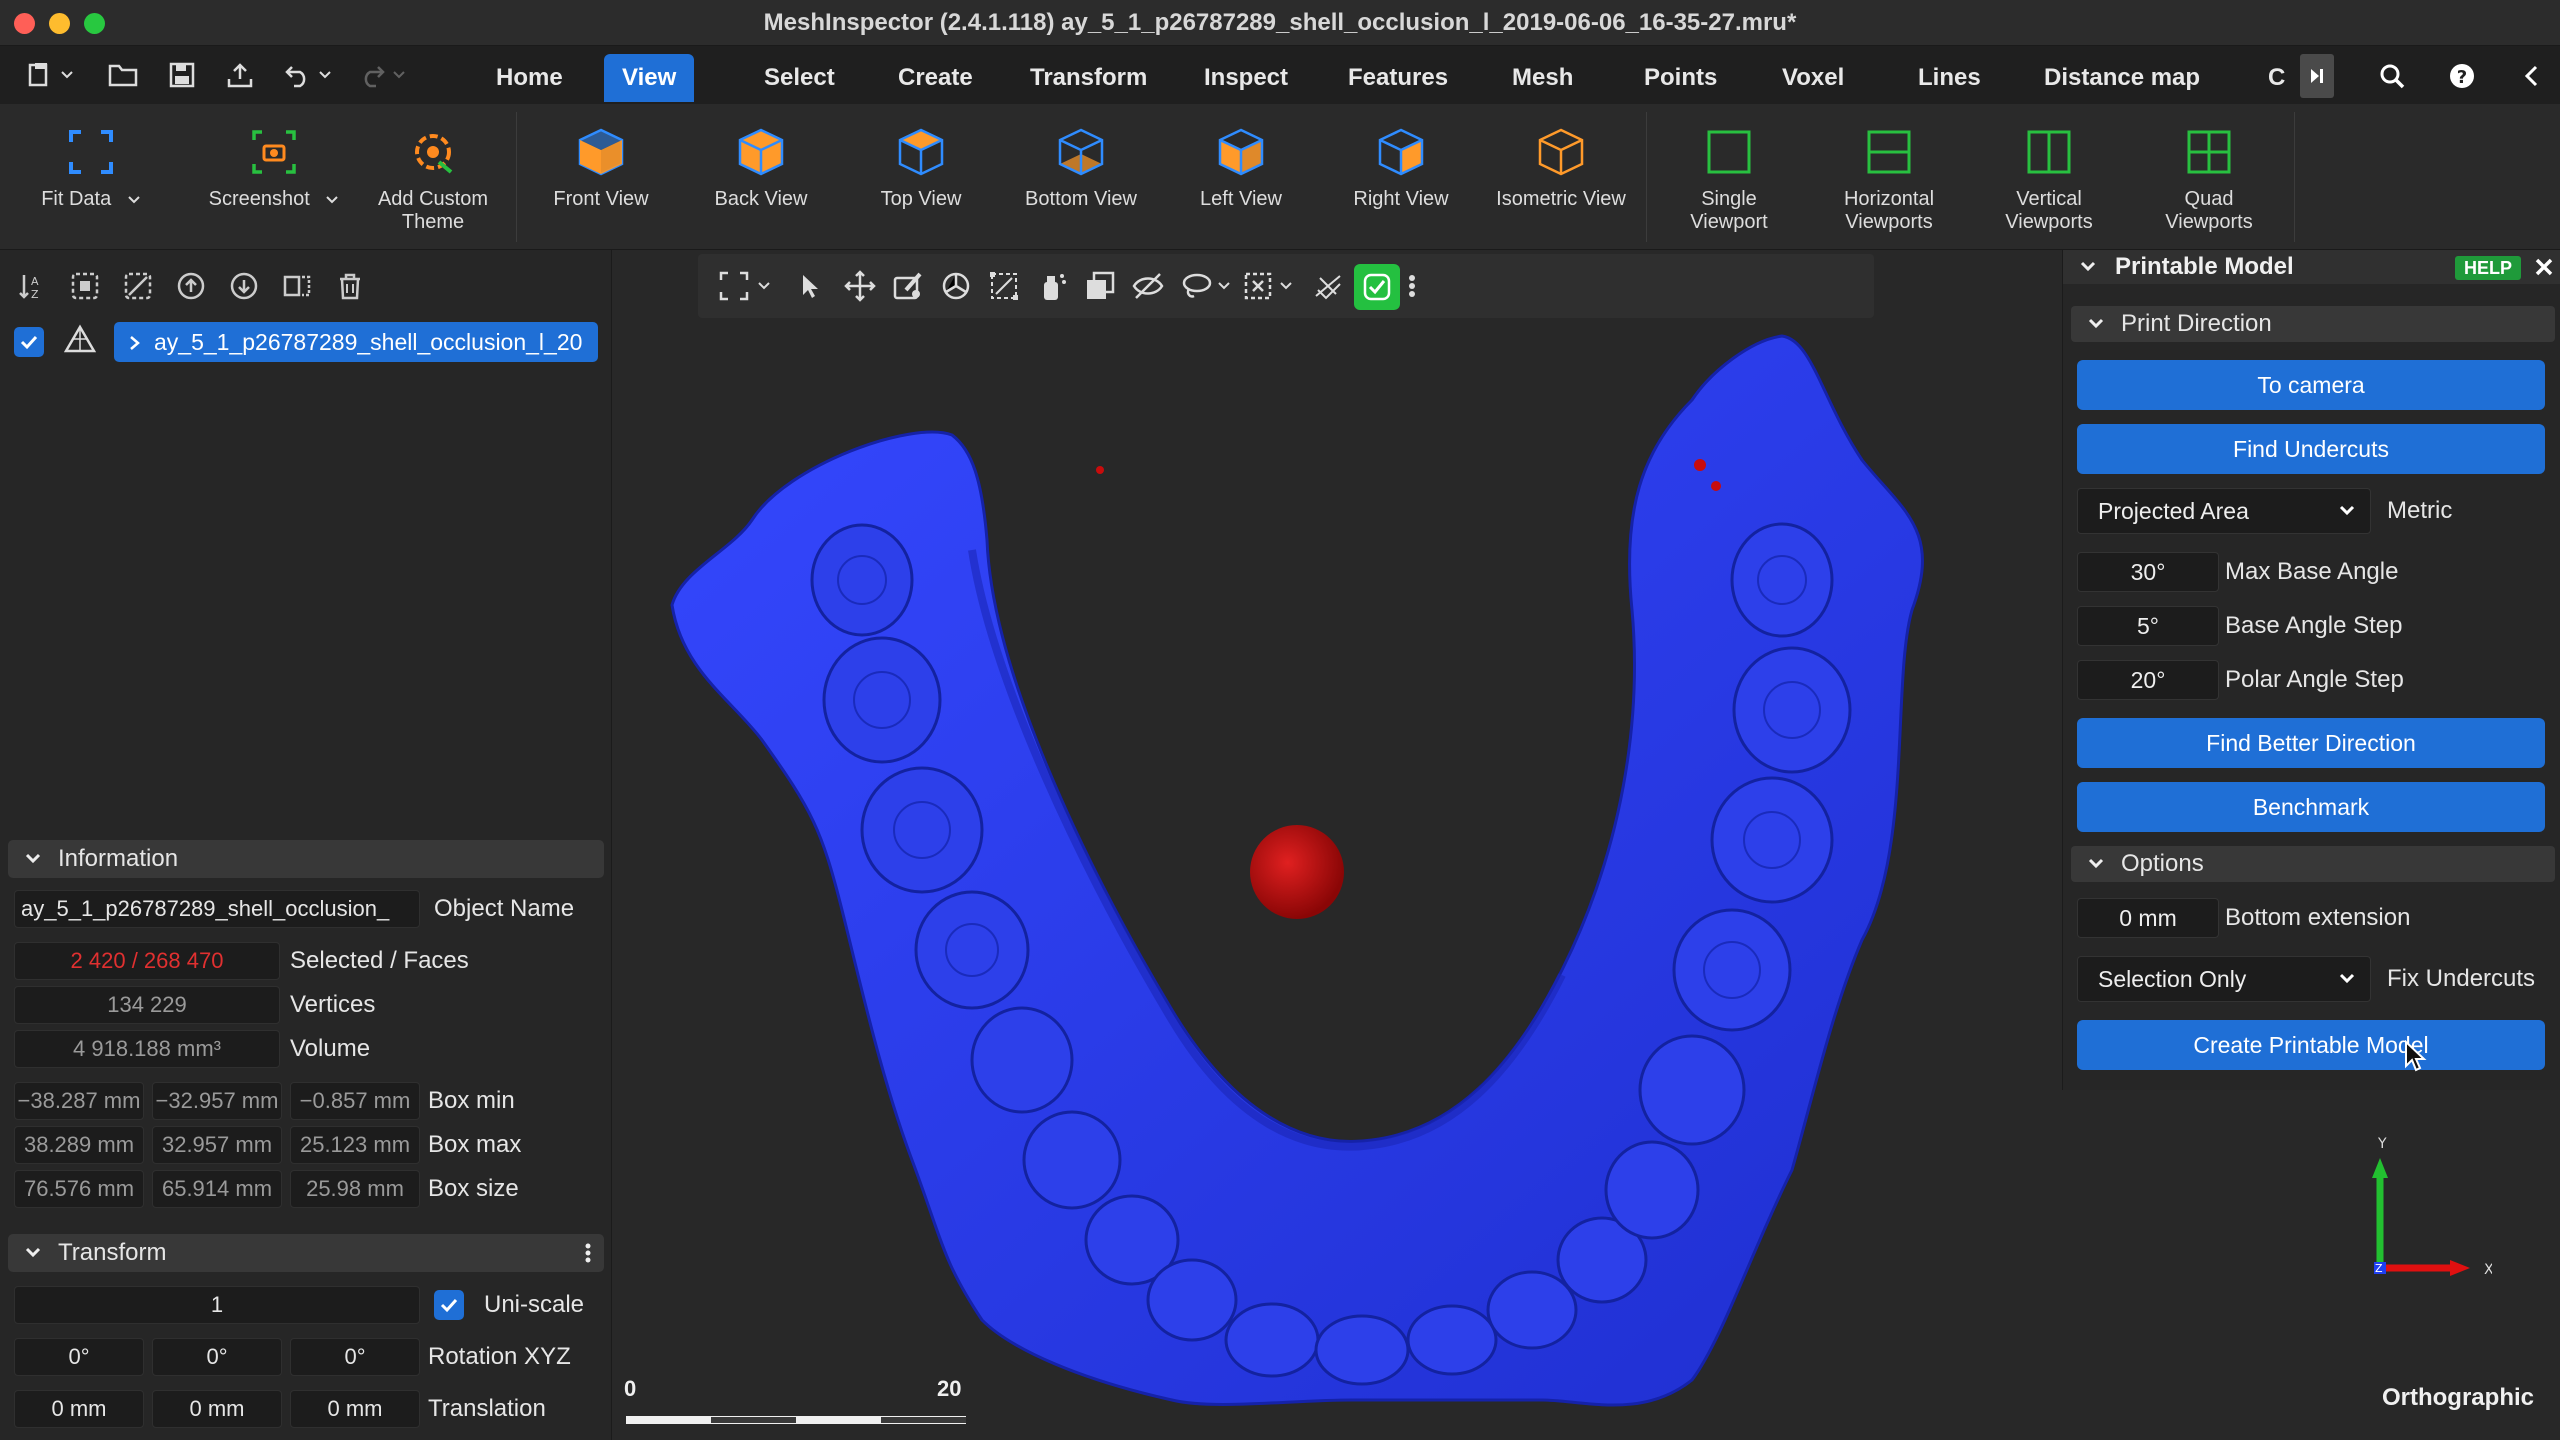  I want to click on bounding-box-icon, so click(1004, 286).